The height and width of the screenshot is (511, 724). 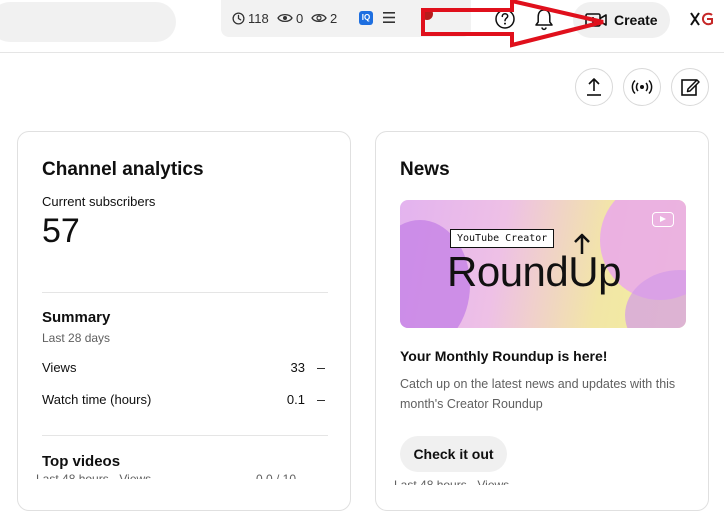 What do you see at coordinates (59, 367) in the screenshot?
I see `metric-label-views: Views` at bounding box center [59, 367].